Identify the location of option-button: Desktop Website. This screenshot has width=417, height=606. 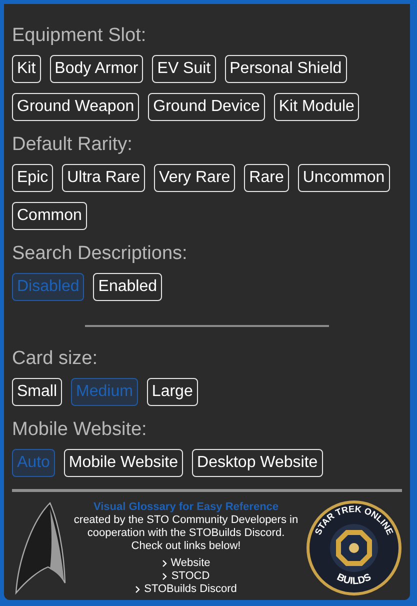
(257, 463).